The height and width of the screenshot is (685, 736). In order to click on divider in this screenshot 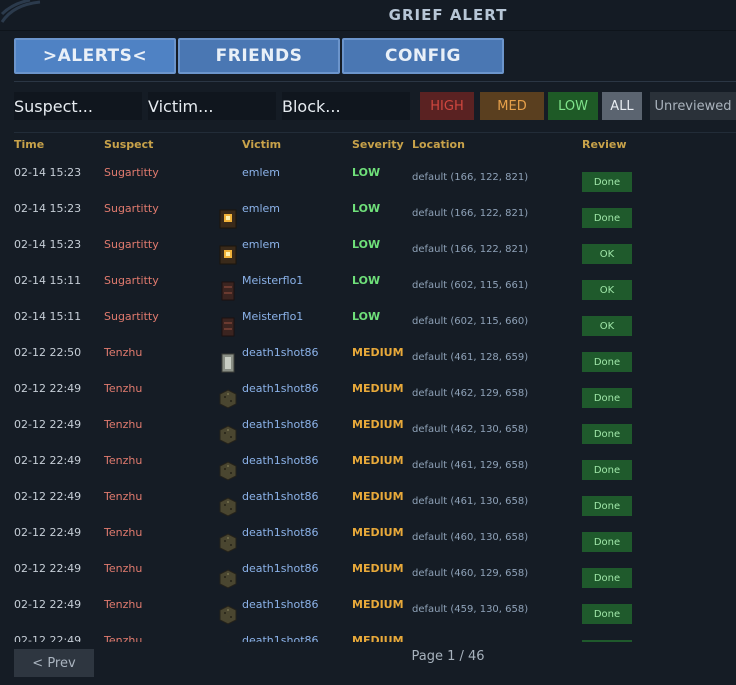, I will do `click(375, 81)`.